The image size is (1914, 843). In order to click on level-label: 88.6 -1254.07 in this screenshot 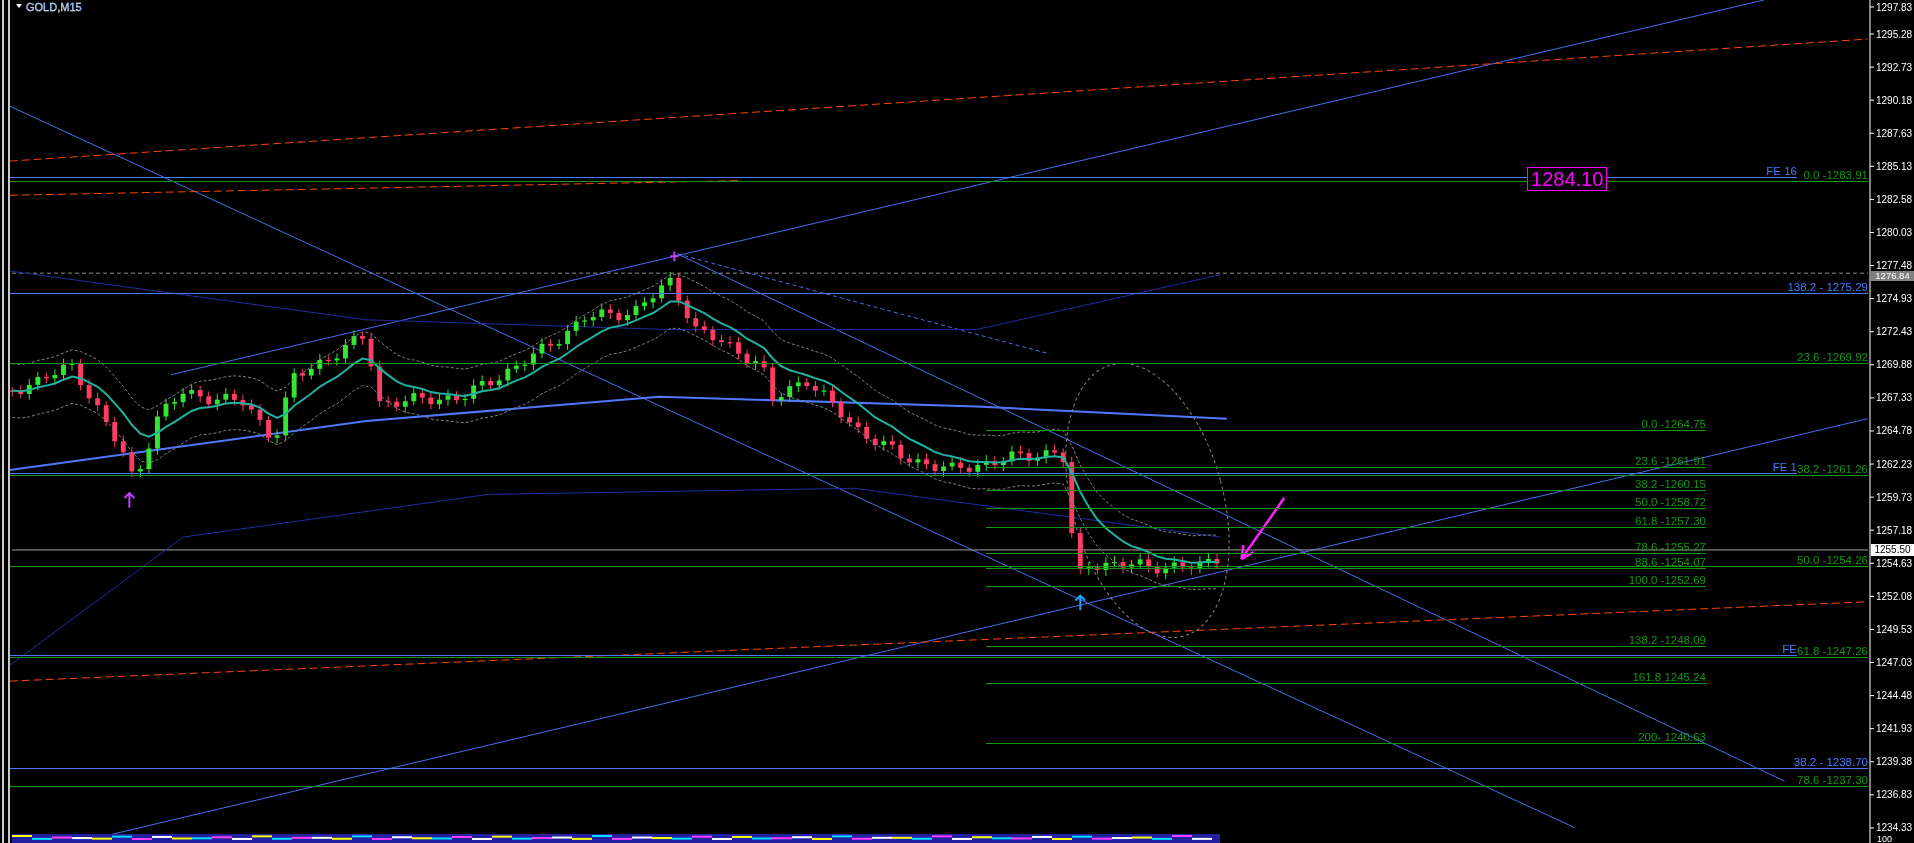, I will do `click(1670, 562)`.